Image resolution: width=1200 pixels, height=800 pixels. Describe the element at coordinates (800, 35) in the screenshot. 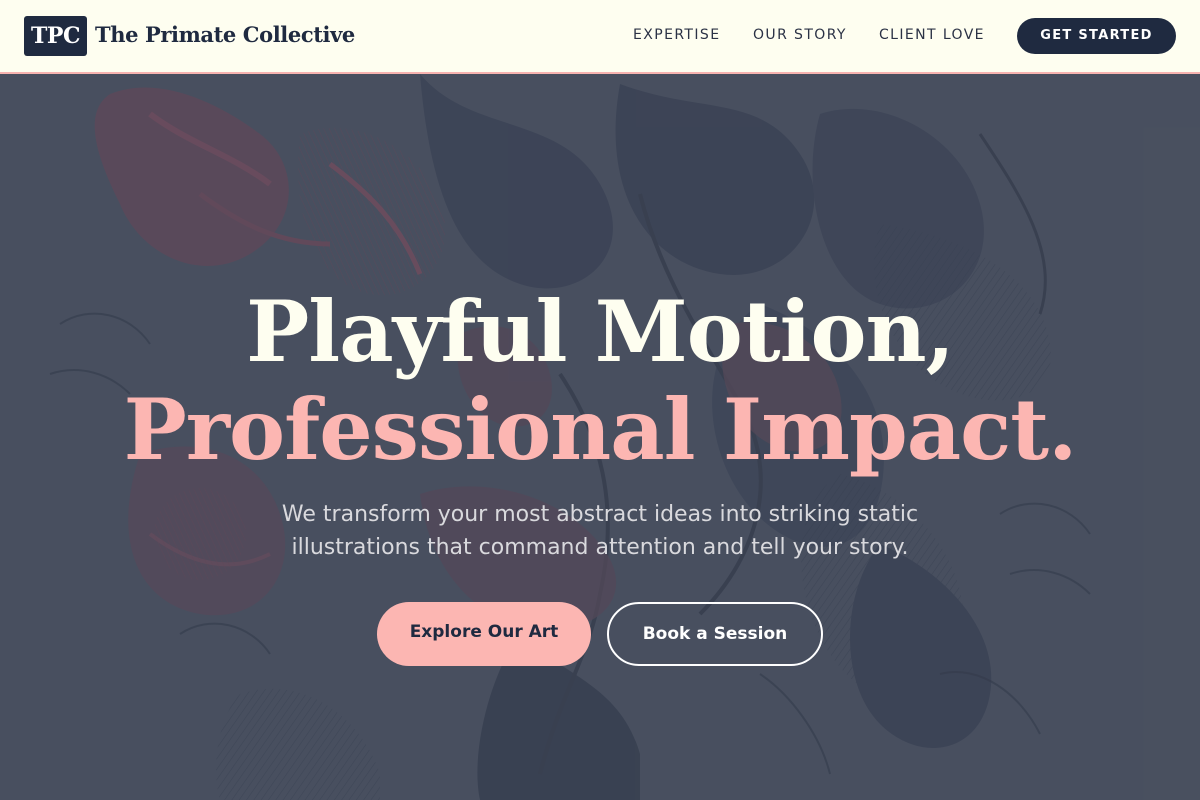

I see `nav-our-story: OUR STORY` at that location.